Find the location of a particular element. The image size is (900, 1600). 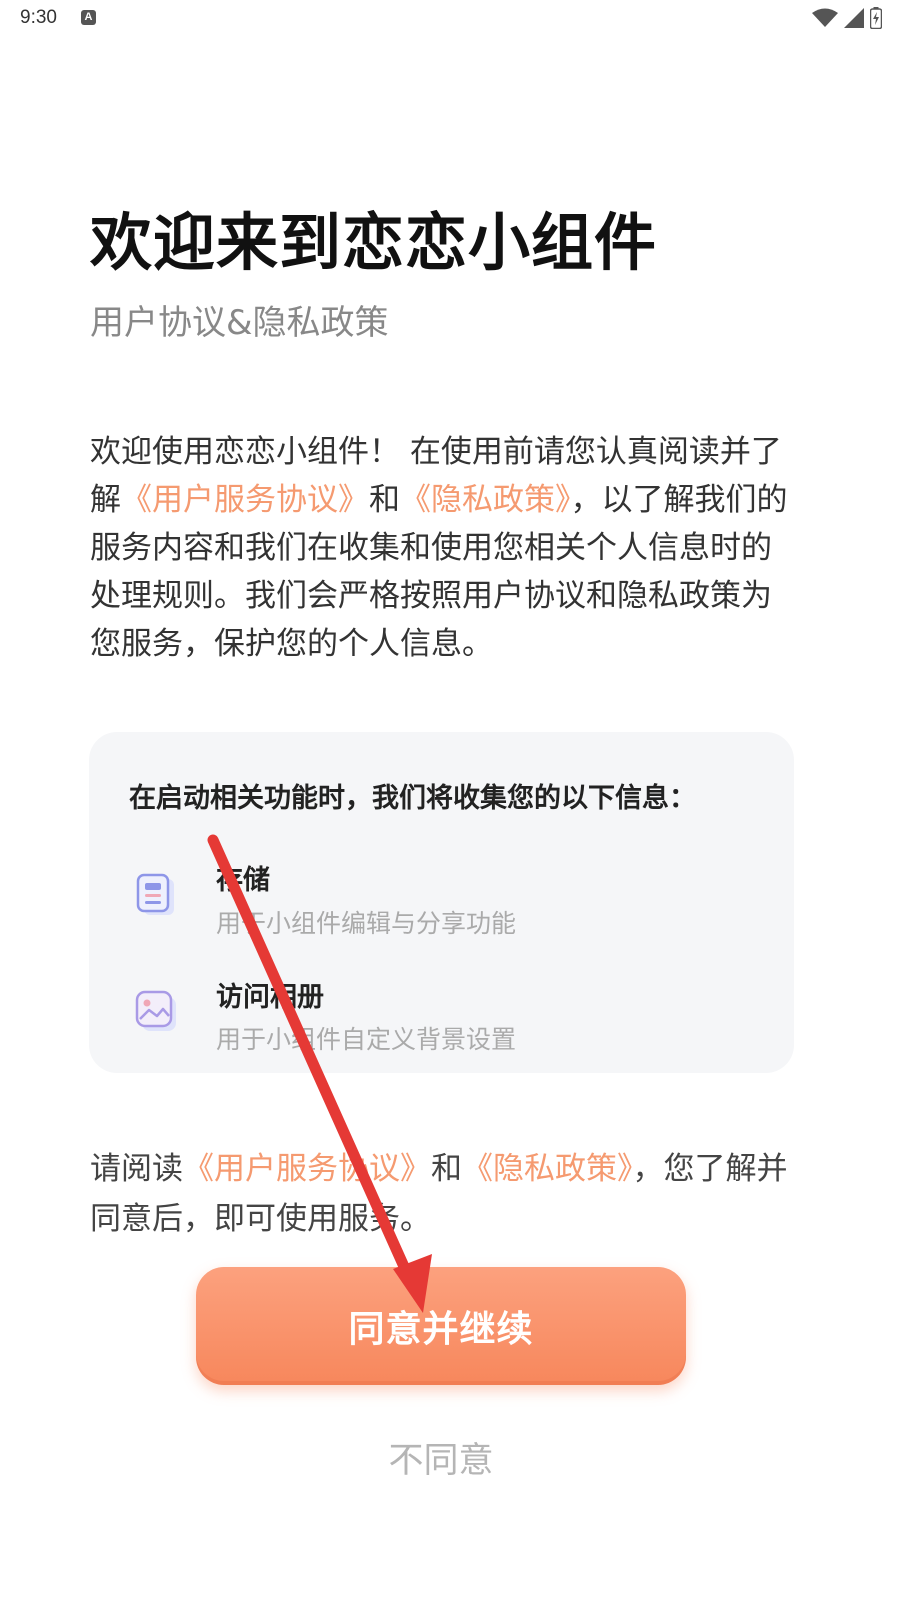

page-title: 欢迎来到恋恋小组件 is located at coordinates (374, 242).